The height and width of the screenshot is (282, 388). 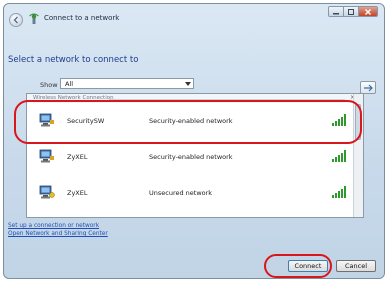 I want to click on network-row: SecuritySW Security-enabled network, so click(x=191, y=122).